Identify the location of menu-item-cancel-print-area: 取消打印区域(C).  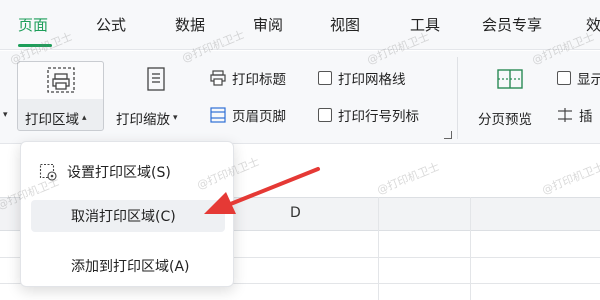
(128, 216).